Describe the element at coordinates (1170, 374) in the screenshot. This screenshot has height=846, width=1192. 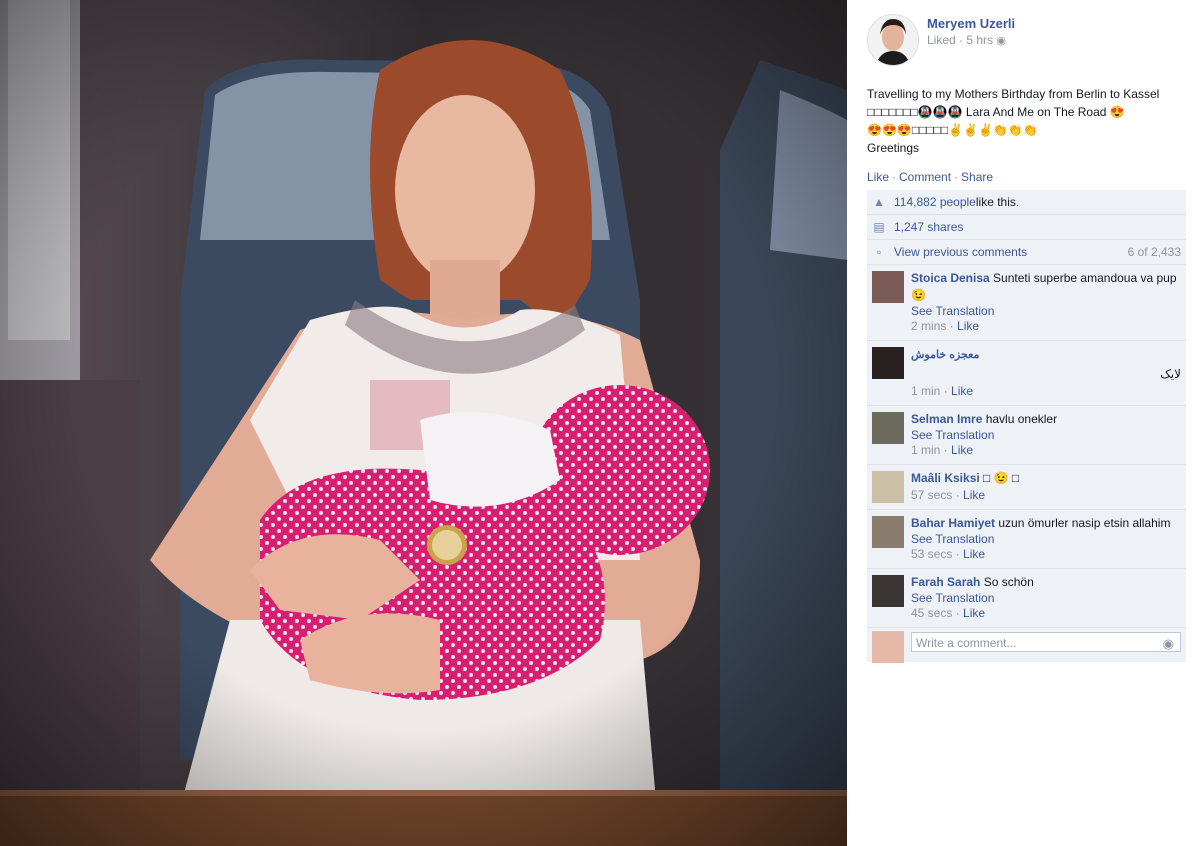
I see `comment-text: لایک` at that location.